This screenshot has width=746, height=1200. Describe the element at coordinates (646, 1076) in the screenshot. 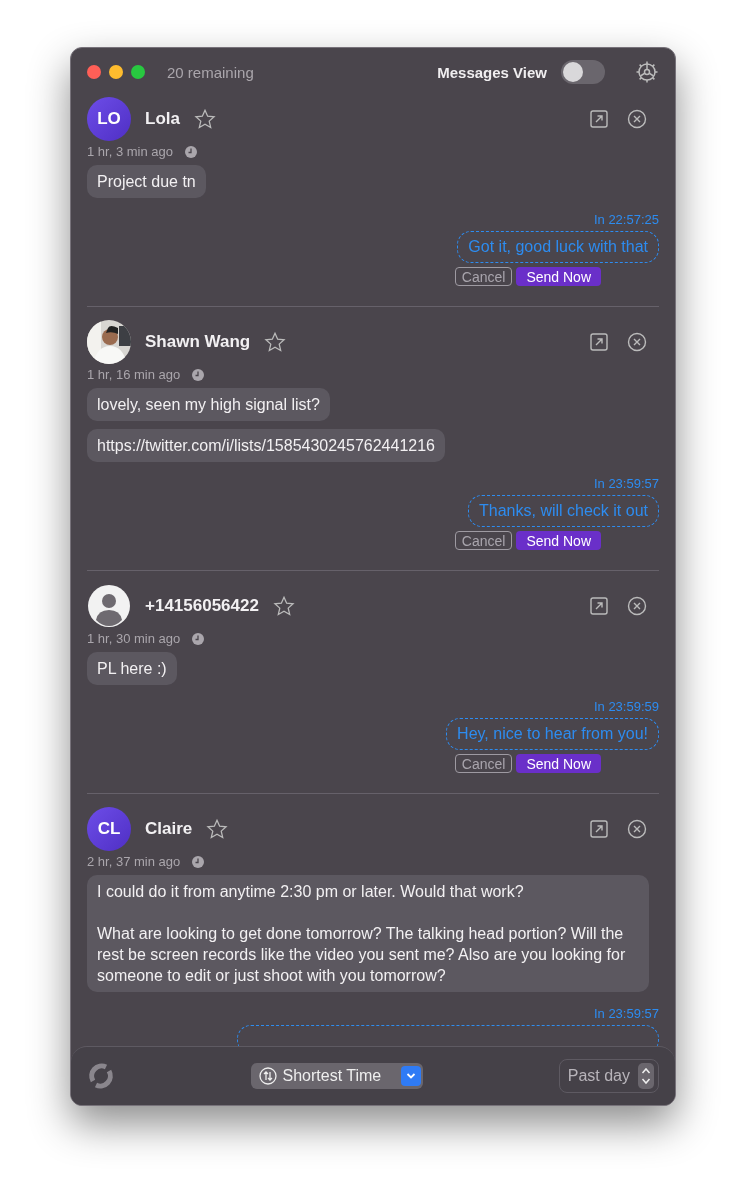

I see `stepper-icon` at that location.